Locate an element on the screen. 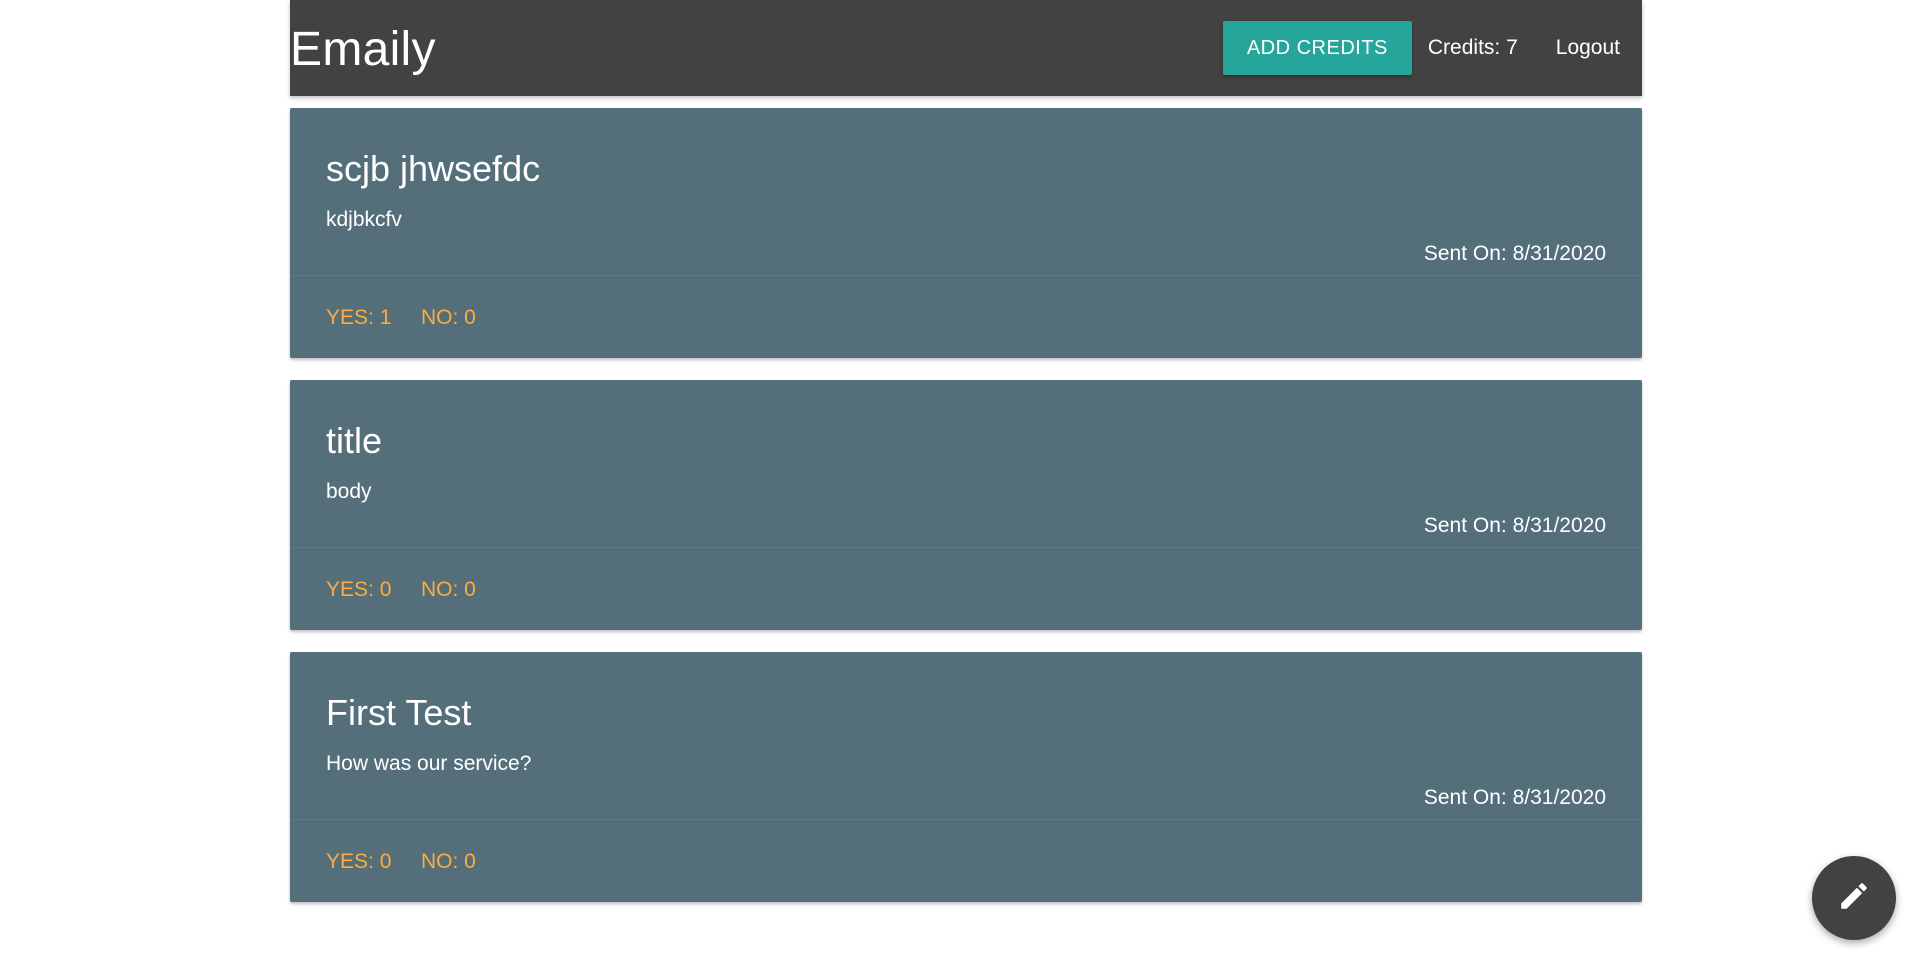 This screenshot has width=1920, height=969. survey-body: body is located at coordinates (349, 491).